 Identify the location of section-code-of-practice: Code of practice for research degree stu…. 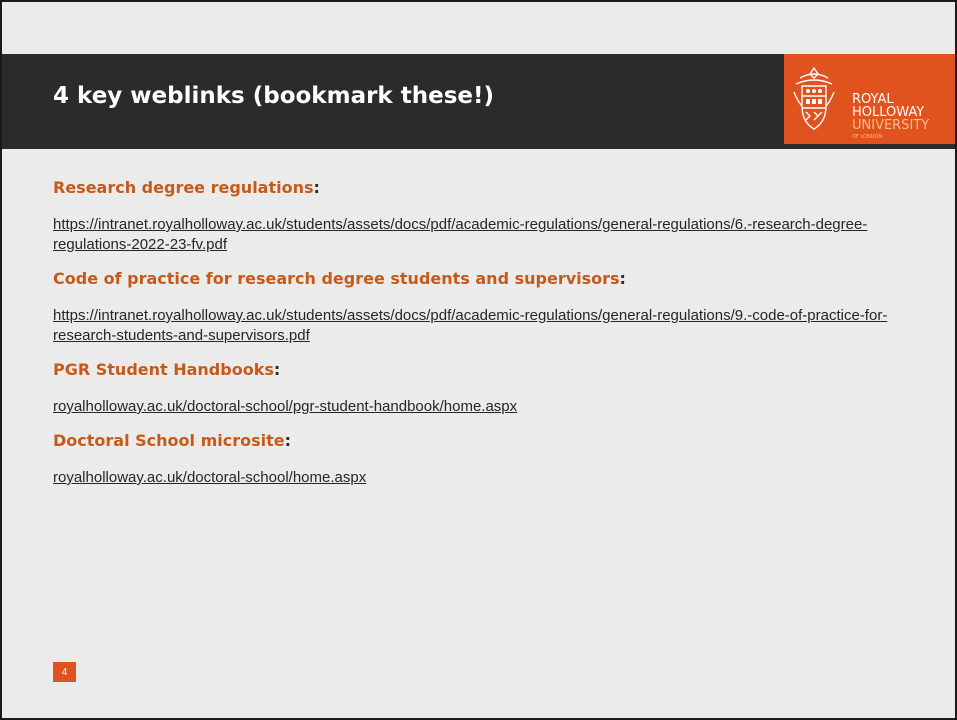
(478, 307).